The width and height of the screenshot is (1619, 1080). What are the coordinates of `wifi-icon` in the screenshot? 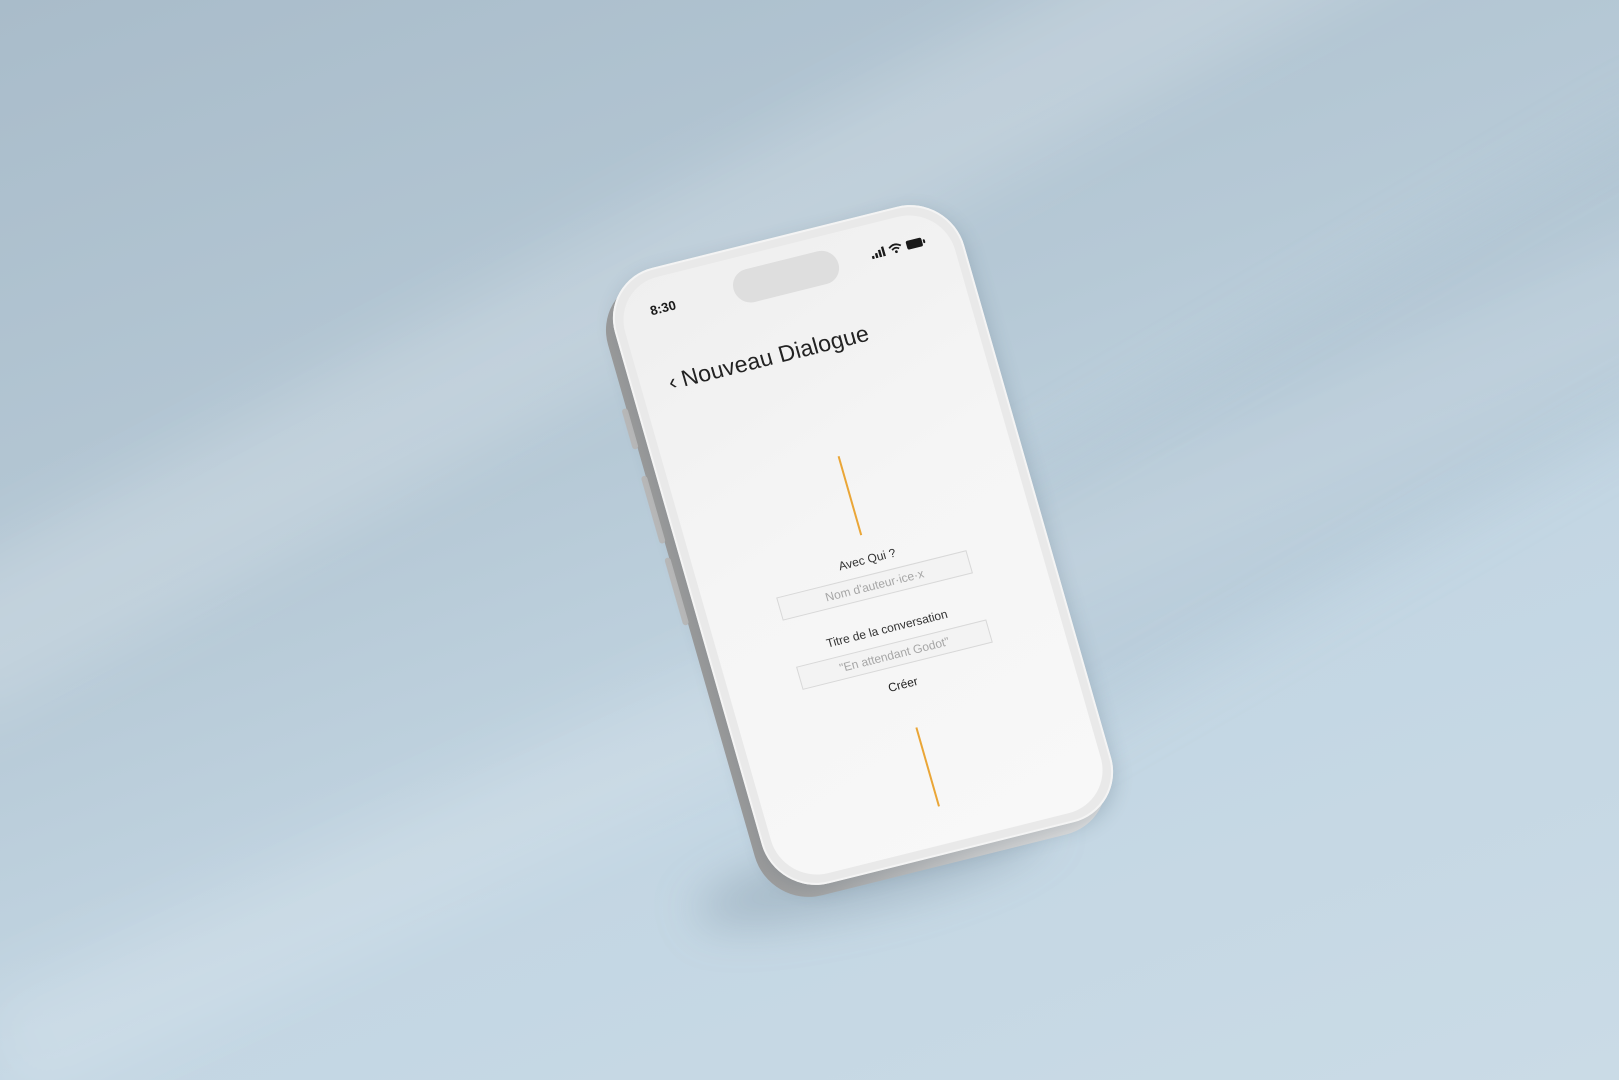 It's located at (895, 249).